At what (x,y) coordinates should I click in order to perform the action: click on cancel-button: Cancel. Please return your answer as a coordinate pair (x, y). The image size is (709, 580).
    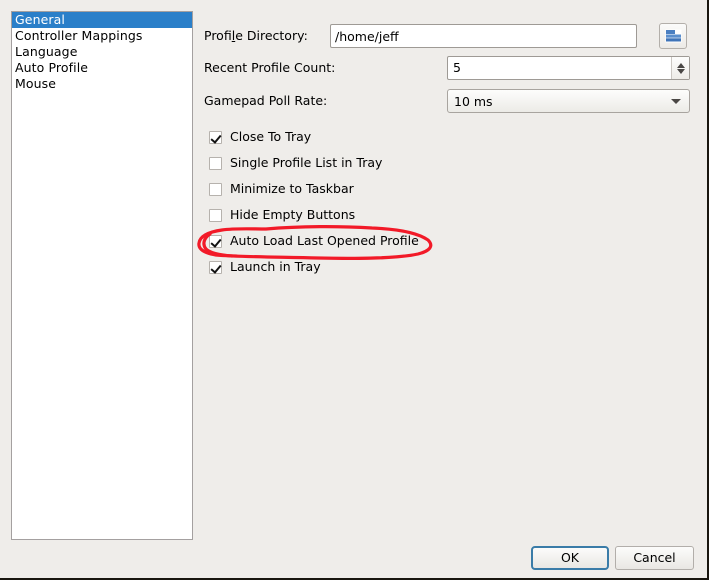
    Looking at the image, I should click on (654, 558).